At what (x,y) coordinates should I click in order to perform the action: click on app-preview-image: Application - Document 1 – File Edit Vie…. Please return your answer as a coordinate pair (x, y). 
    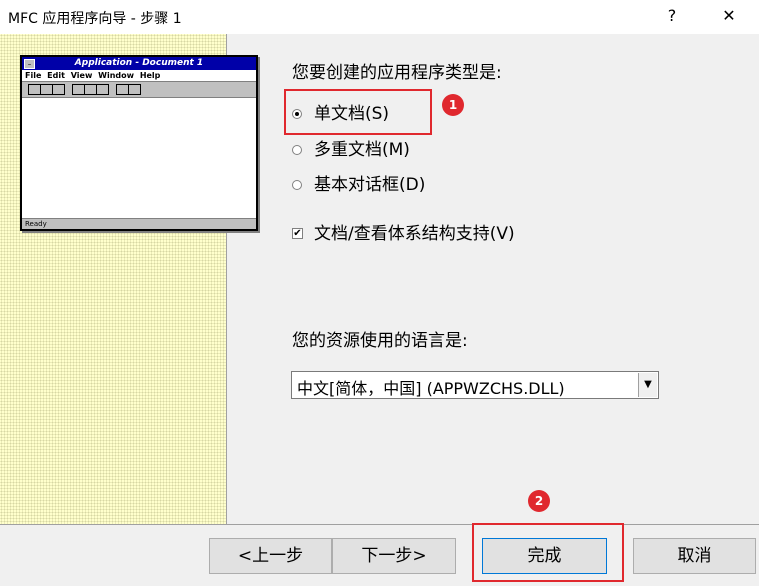
    Looking at the image, I should click on (139, 143).